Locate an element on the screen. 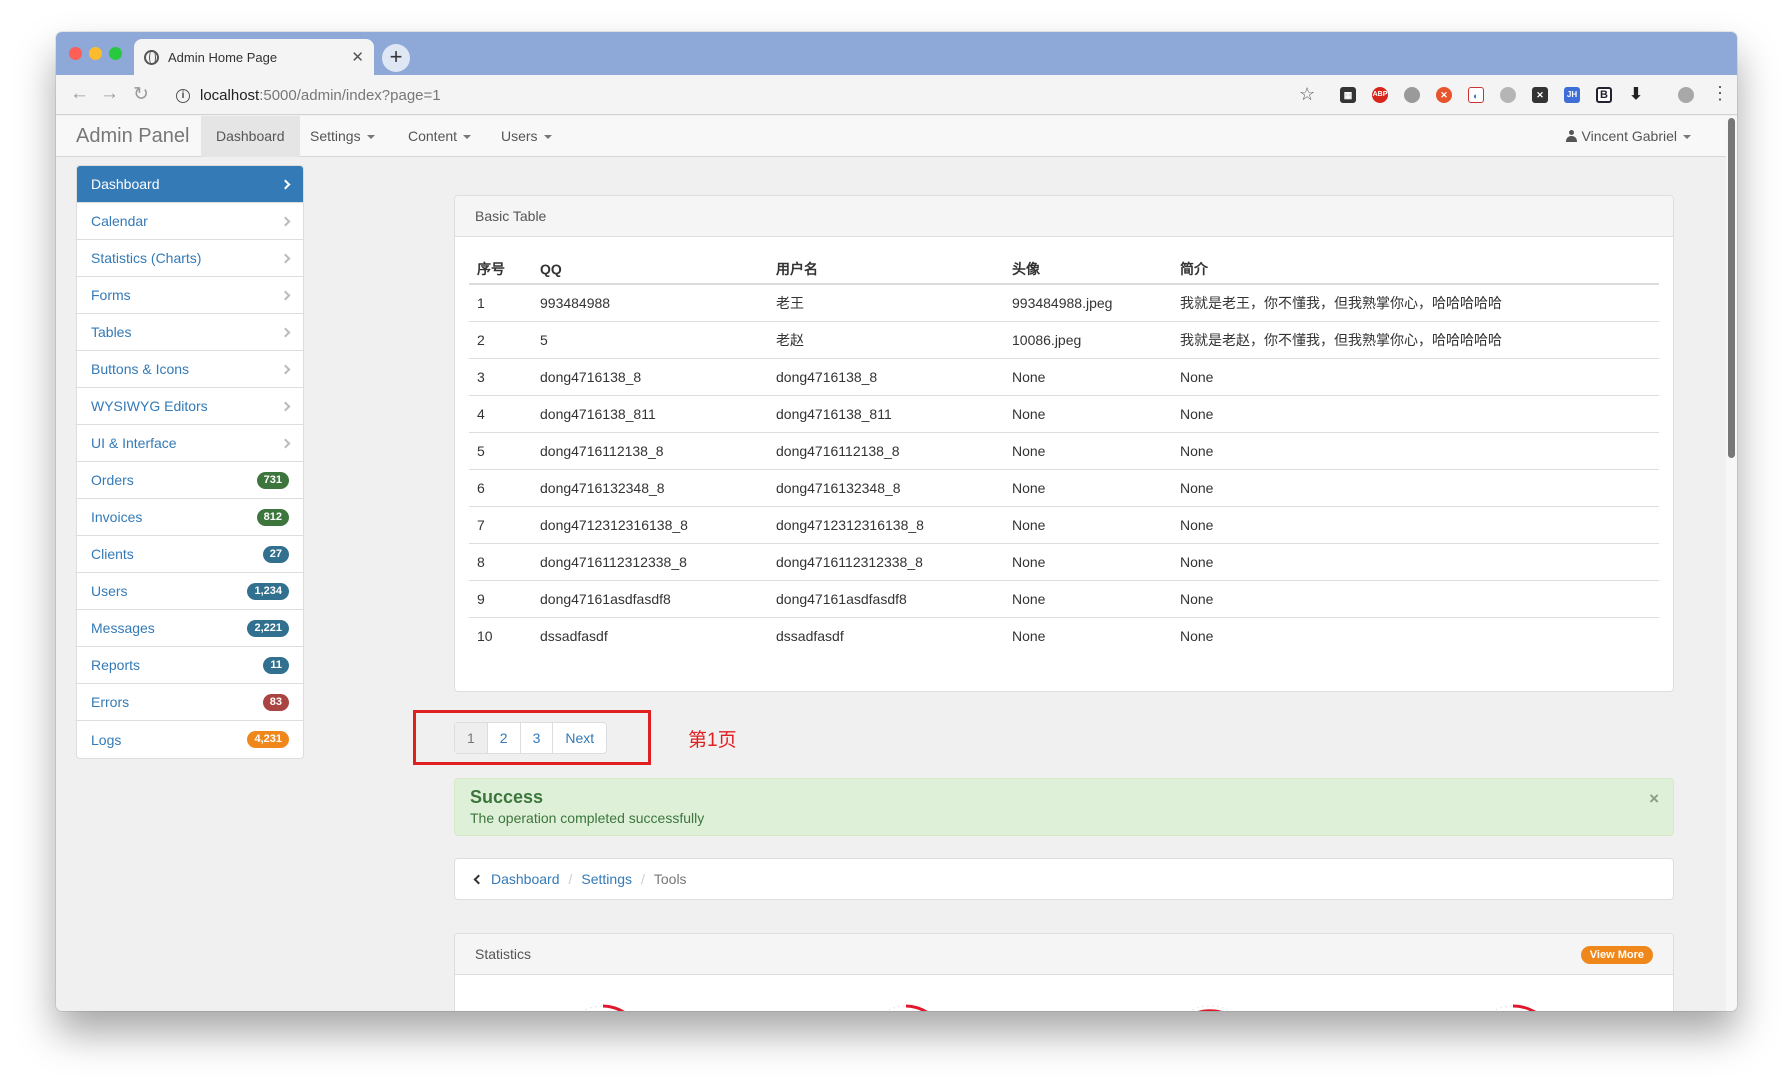  page-link-3: 3 is located at coordinates (537, 738).